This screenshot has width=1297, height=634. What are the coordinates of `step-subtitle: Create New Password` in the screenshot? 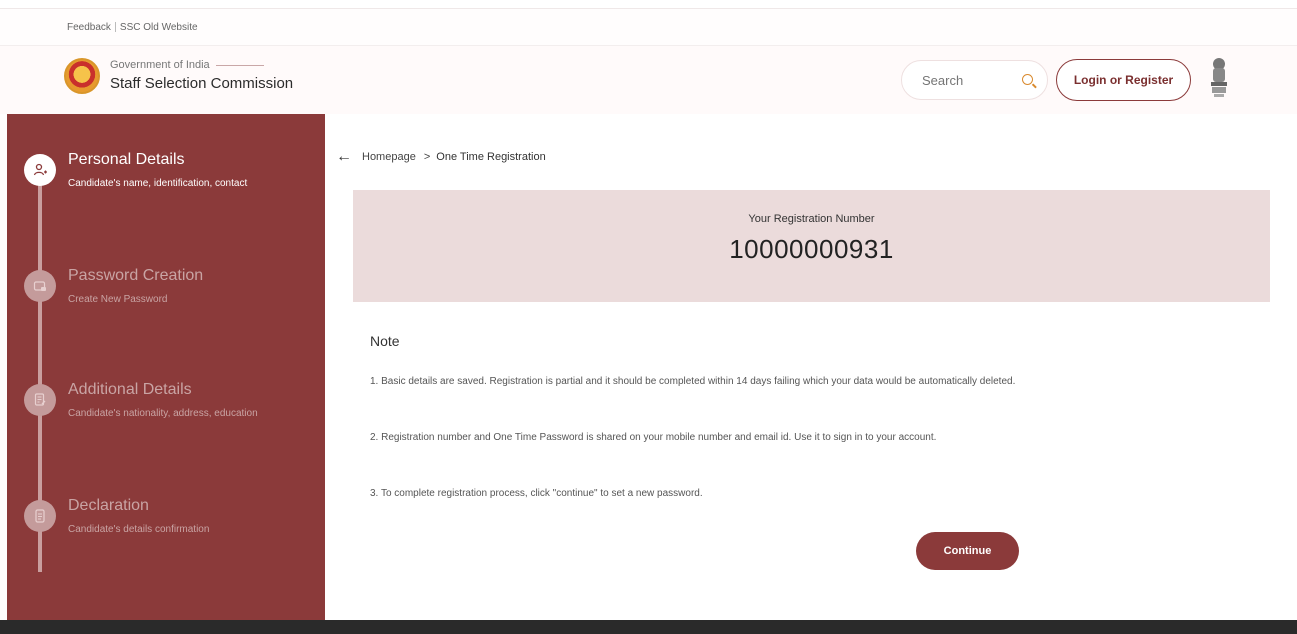 It's located at (118, 299).